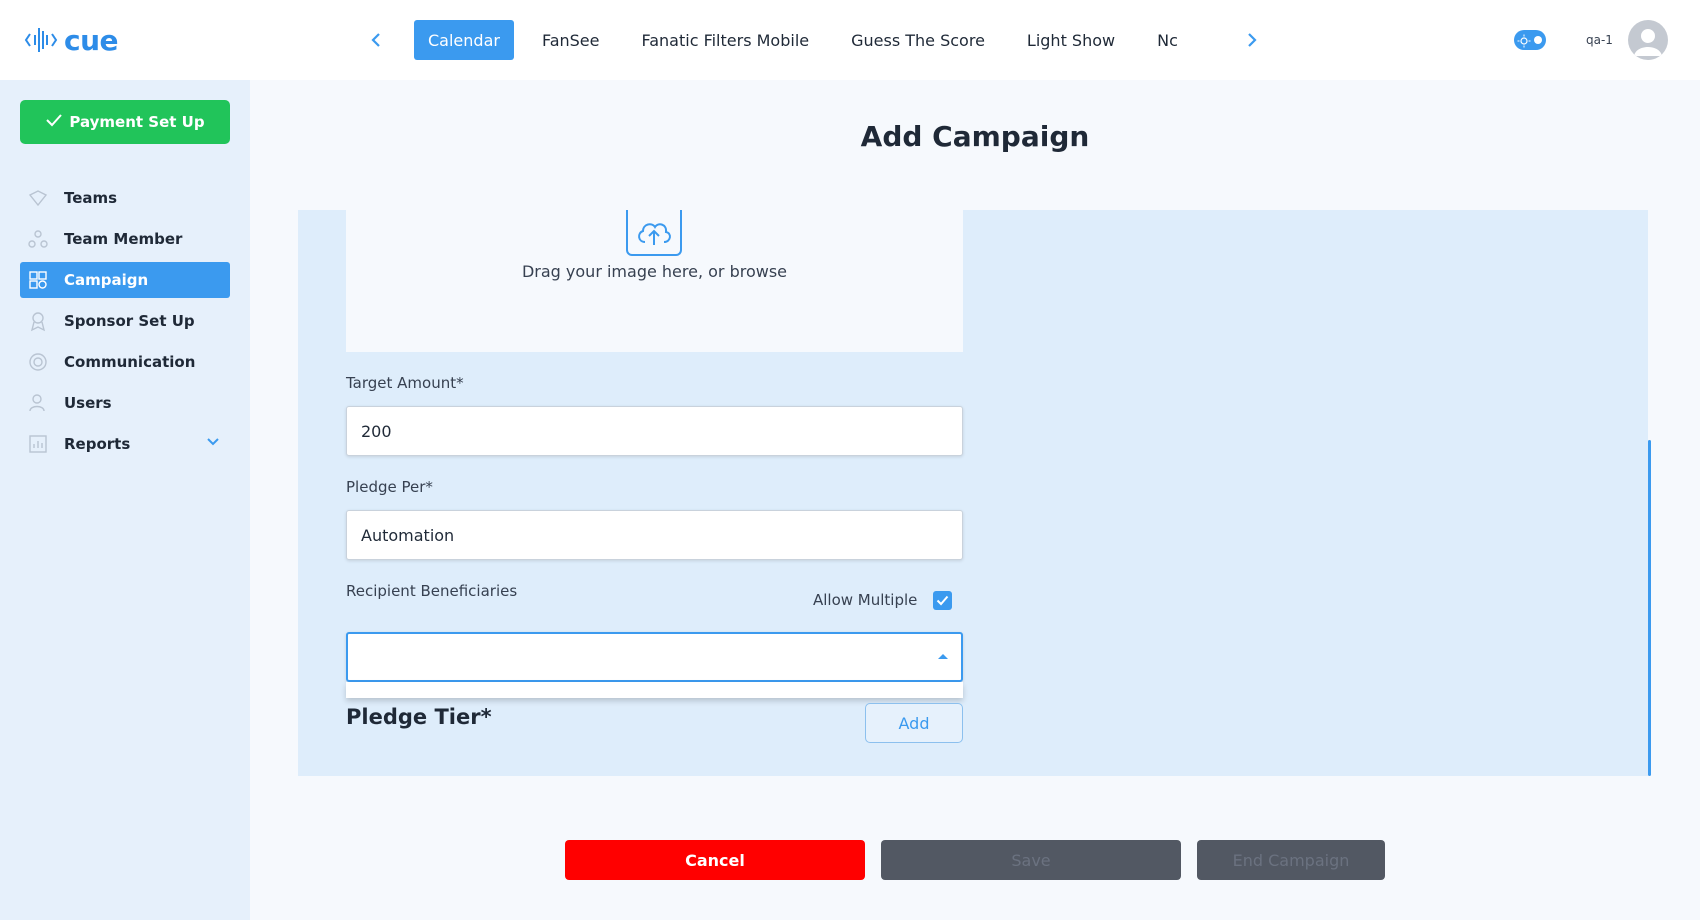  What do you see at coordinates (1291, 860) in the screenshot?
I see `end-campaign-button: End Campaign` at bounding box center [1291, 860].